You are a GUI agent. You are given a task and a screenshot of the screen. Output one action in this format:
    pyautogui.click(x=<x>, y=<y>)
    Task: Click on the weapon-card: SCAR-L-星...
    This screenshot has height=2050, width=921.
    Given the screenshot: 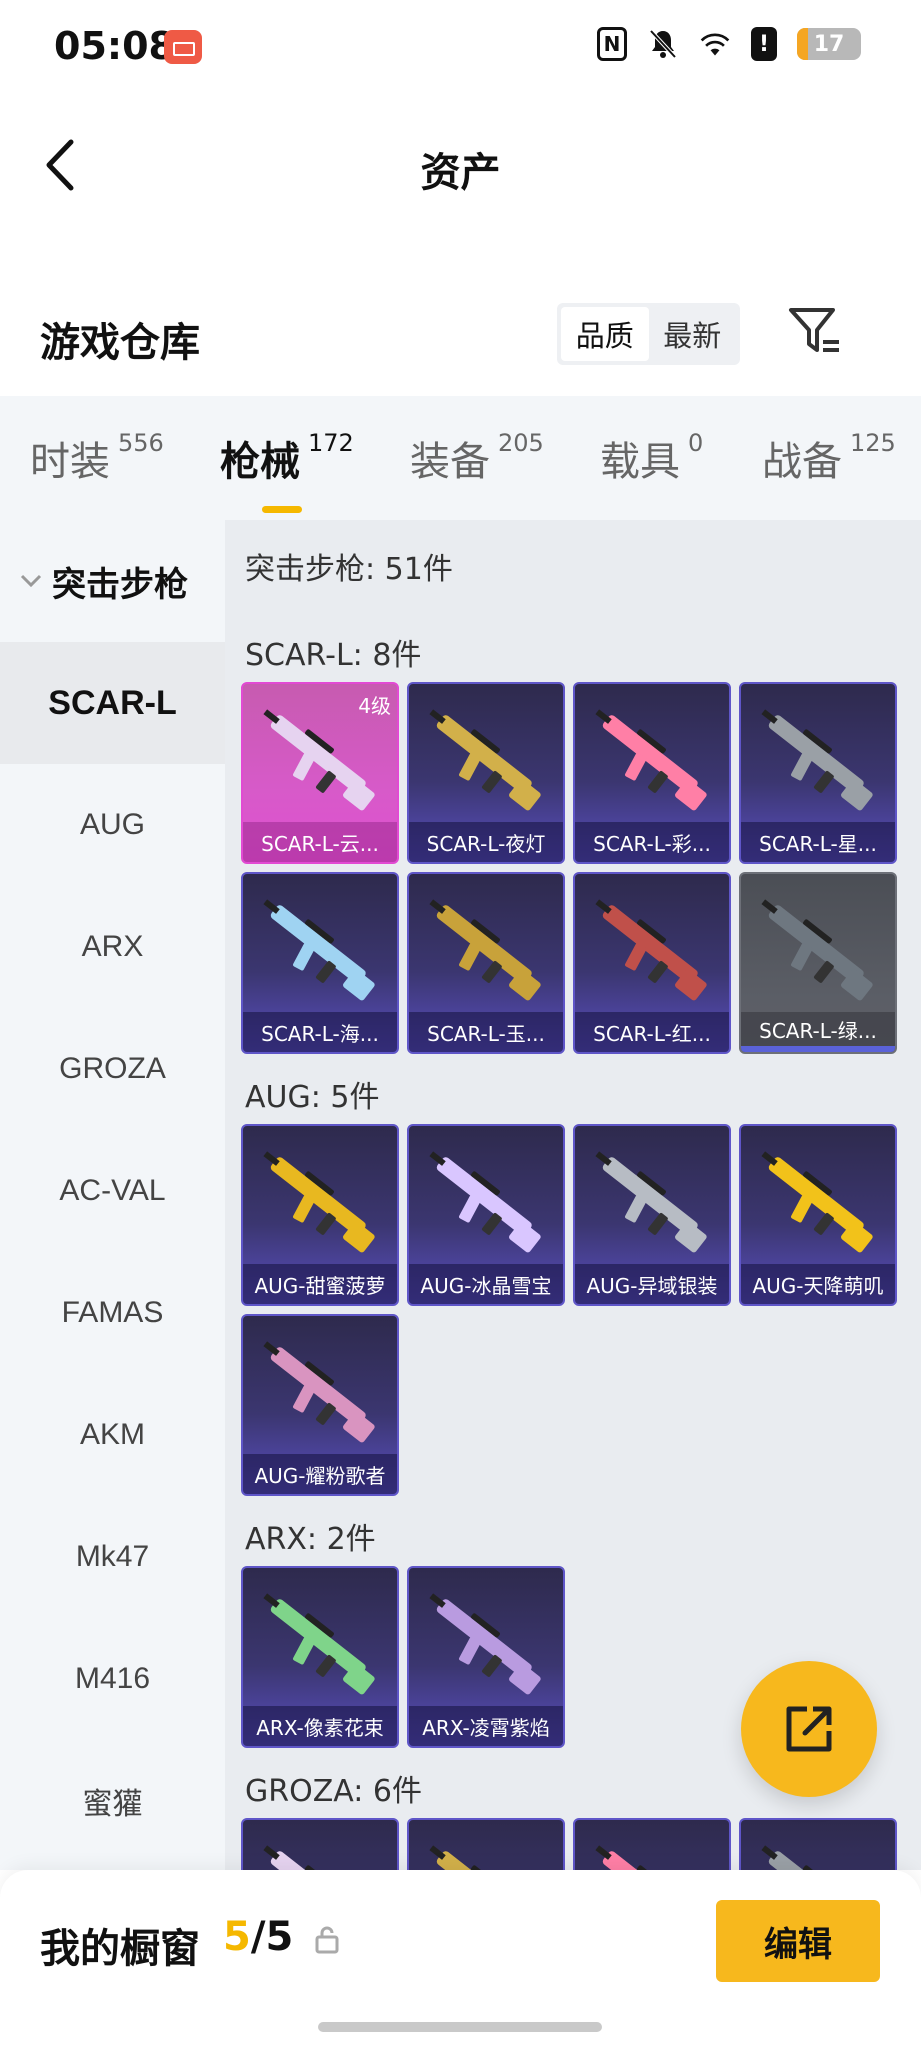 What is the action you would take?
    pyautogui.click(x=818, y=773)
    